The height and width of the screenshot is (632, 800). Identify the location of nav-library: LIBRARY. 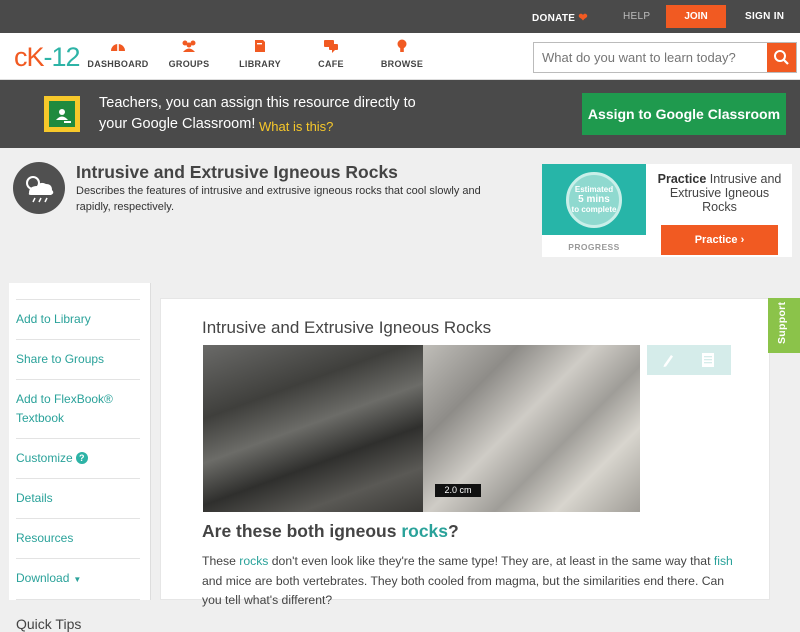
(260, 54).